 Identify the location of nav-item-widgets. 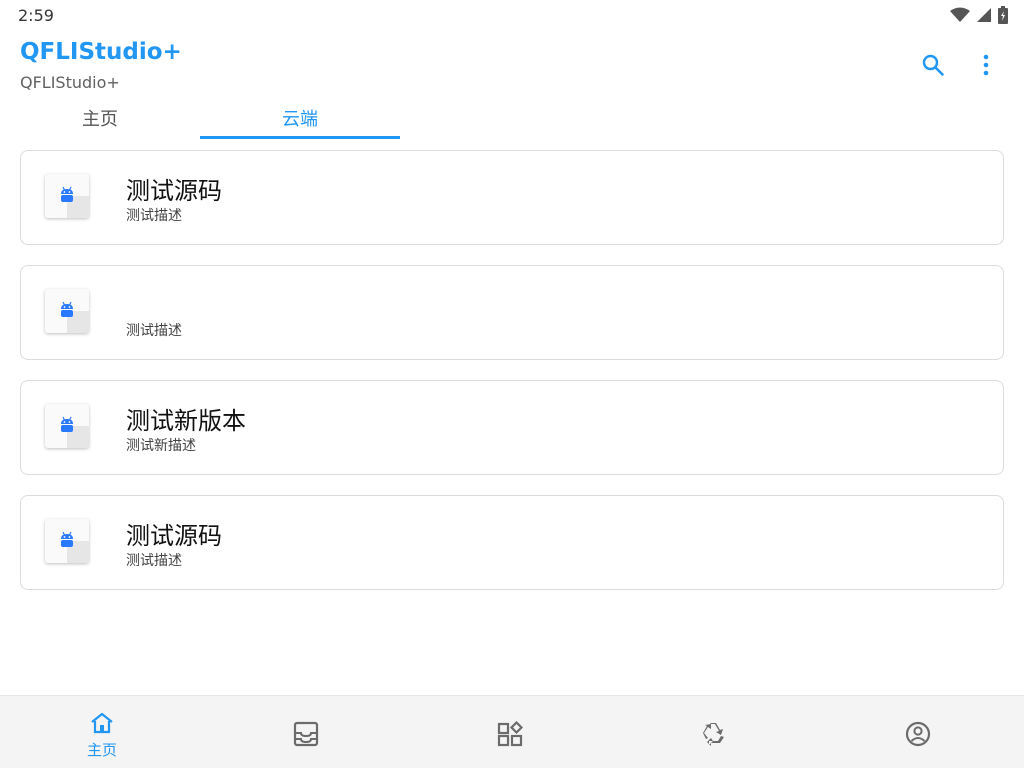
(510, 732).